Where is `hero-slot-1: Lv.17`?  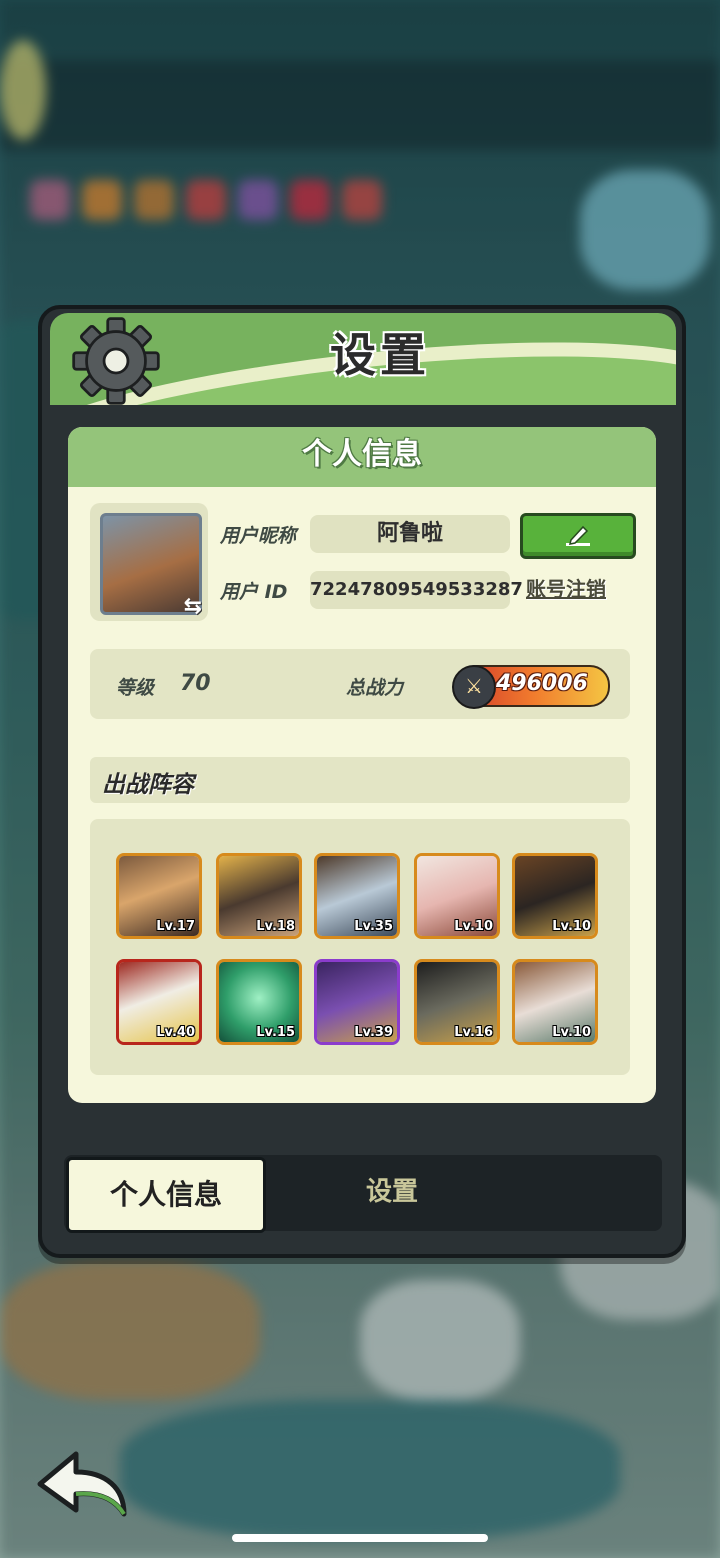
hero-slot-1: Lv.17 is located at coordinates (159, 896).